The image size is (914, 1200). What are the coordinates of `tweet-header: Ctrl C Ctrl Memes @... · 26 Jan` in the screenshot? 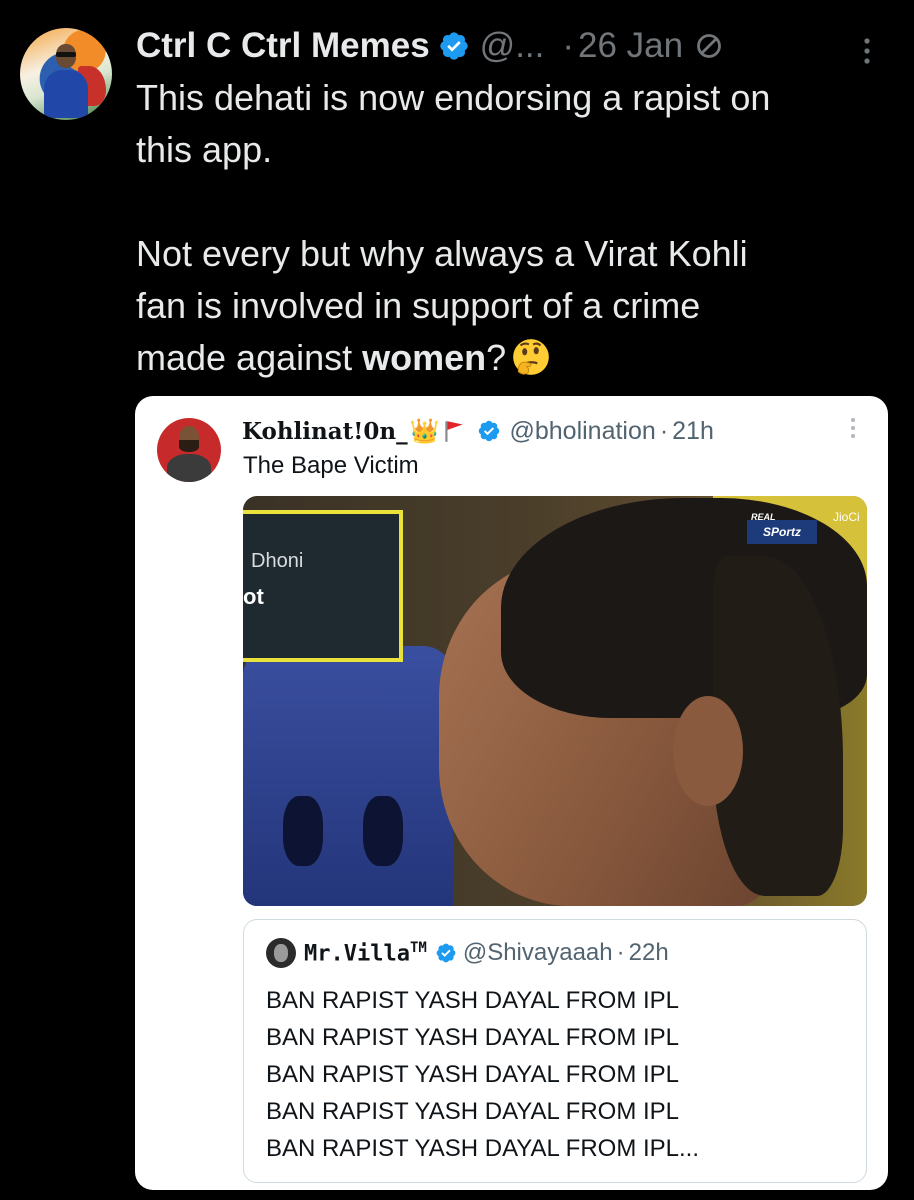 It's located at (429, 46).